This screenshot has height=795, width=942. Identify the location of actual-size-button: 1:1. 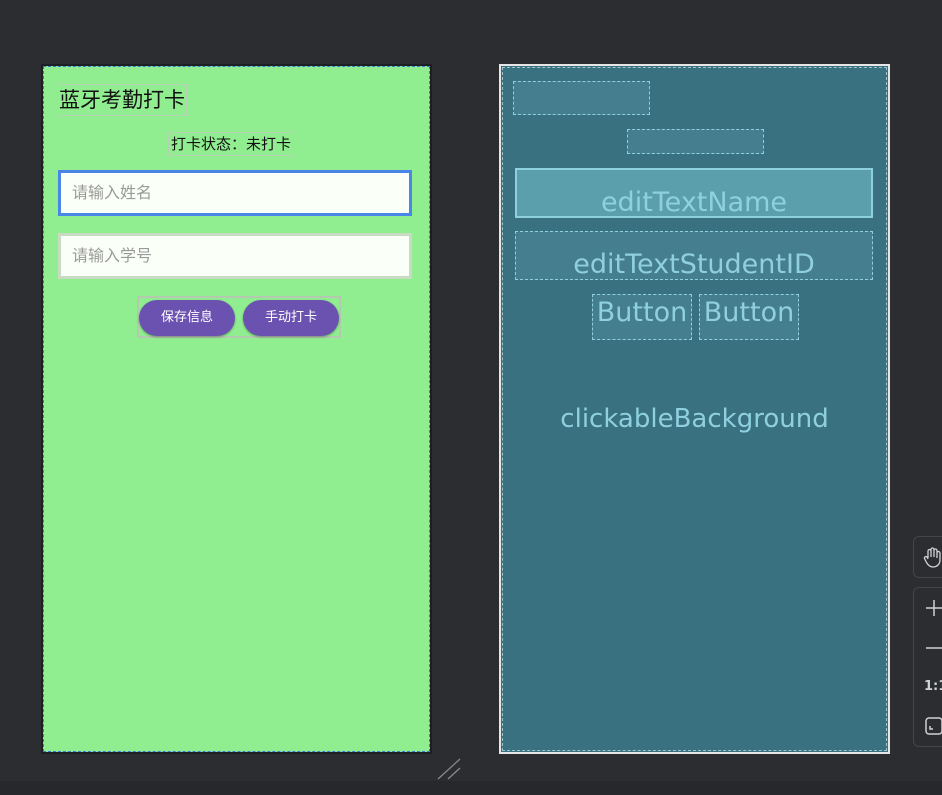
(933, 687).